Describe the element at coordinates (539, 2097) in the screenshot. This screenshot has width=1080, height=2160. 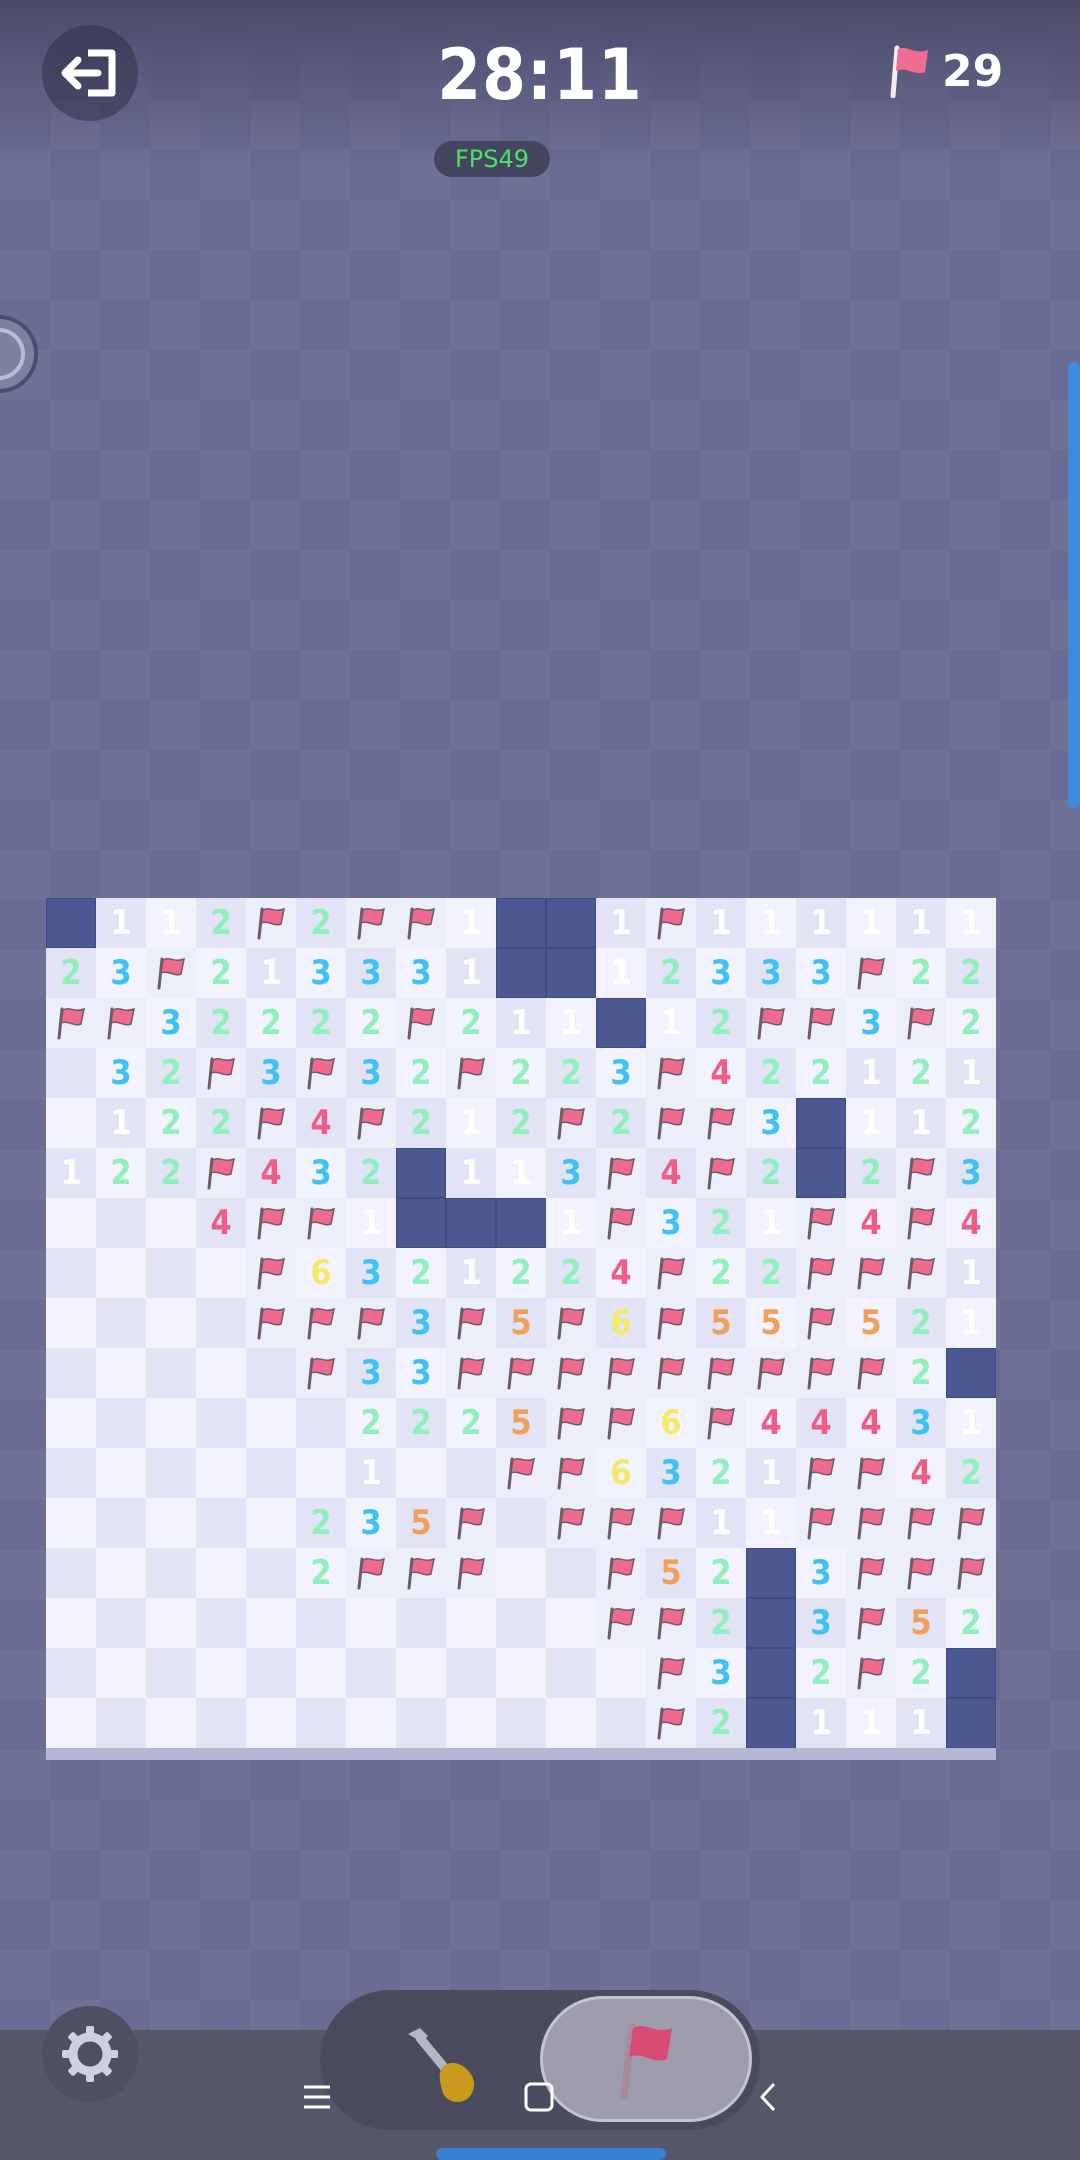
I see `home-icon` at that location.